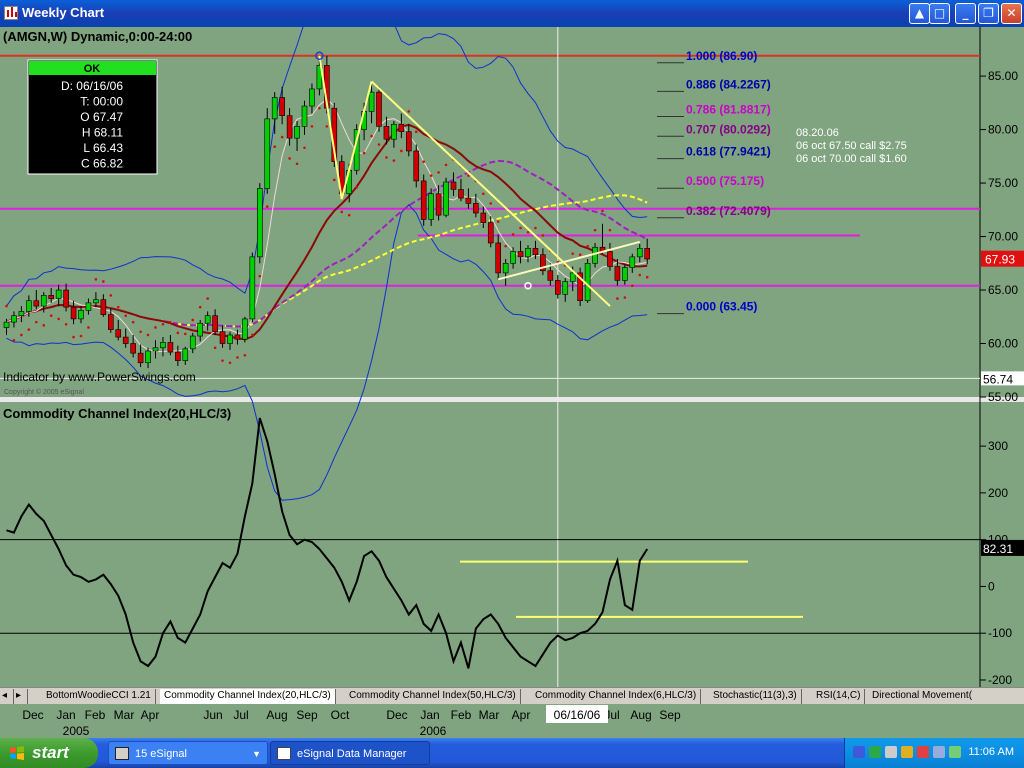  I want to click on tab-rsi: RSI(14,C), so click(839, 696).